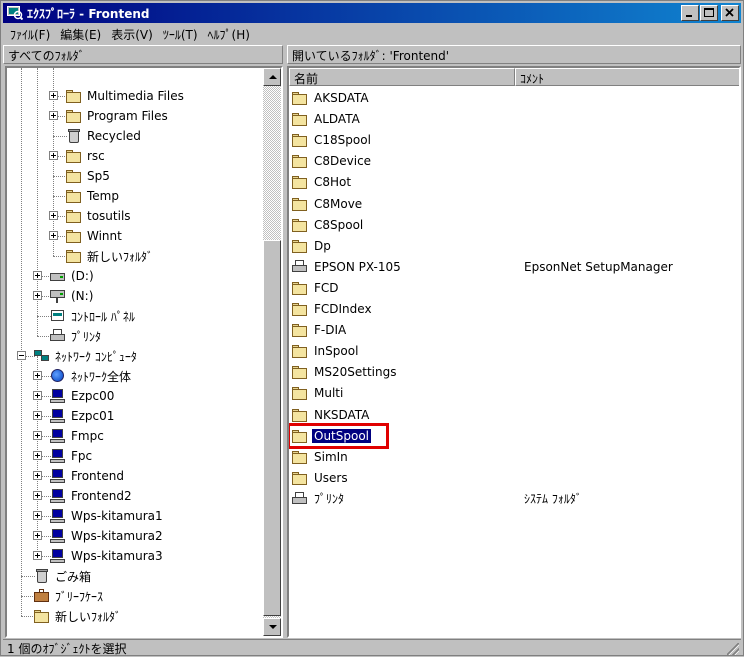 This screenshot has height=657, width=744. What do you see at coordinates (325, 351) in the screenshot?
I see `list-item: InSpool` at bounding box center [325, 351].